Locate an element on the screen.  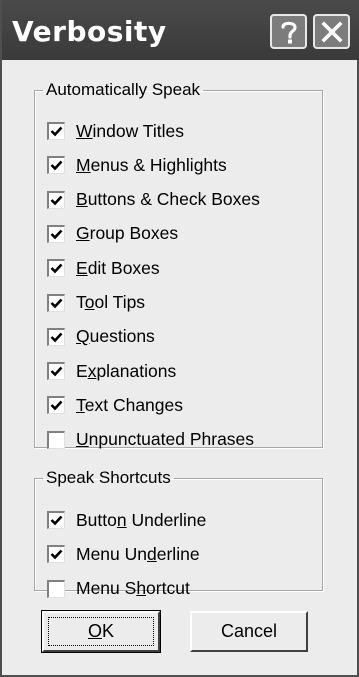
checkbox-unpunctuated-phrases: Unpunctuated Phrases is located at coordinates (150, 440).